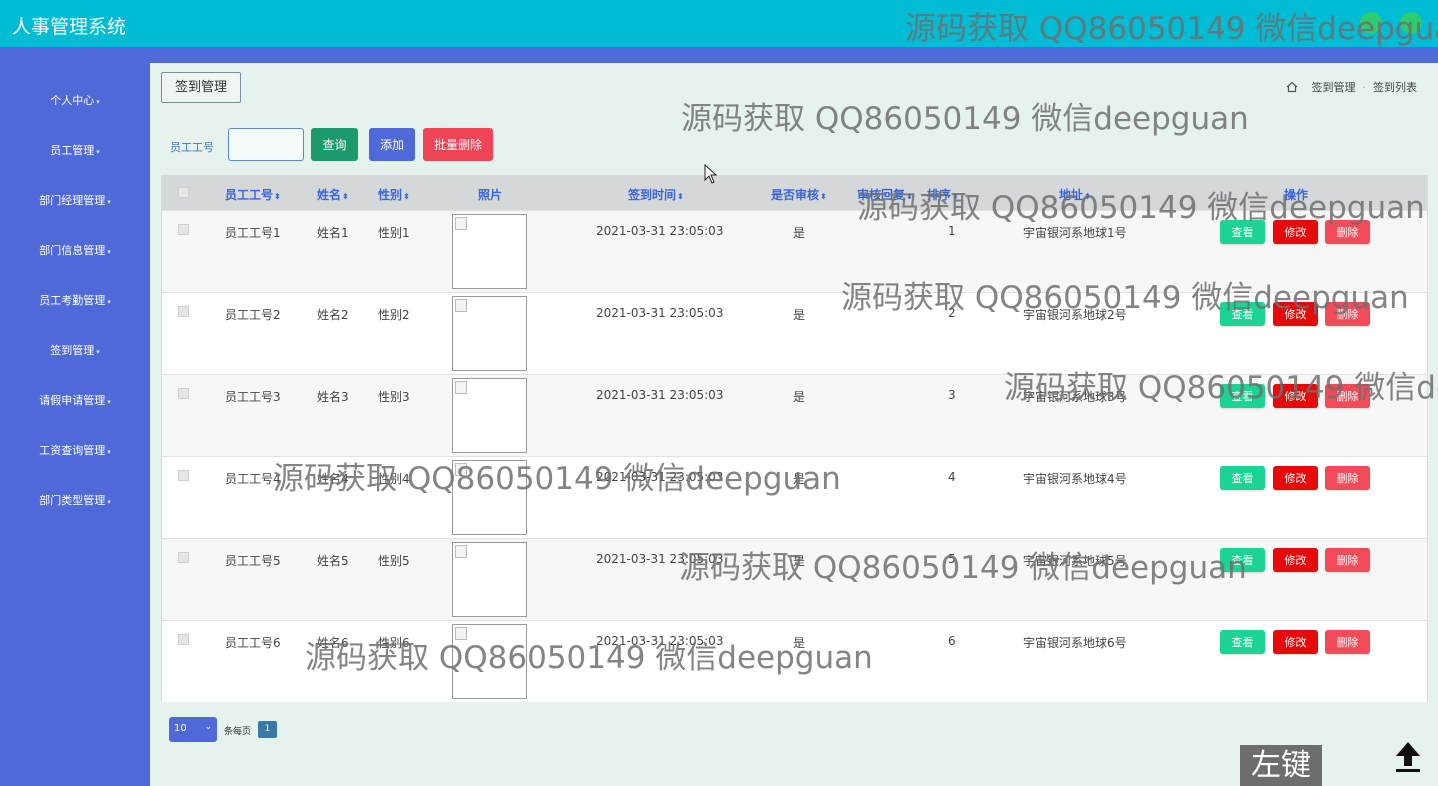 This screenshot has height=786, width=1438. Describe the element at coordinates (75, 250) in the screenshot. I see `sidebar-item-dept-info: 部门信息管理 ▾` at that location.